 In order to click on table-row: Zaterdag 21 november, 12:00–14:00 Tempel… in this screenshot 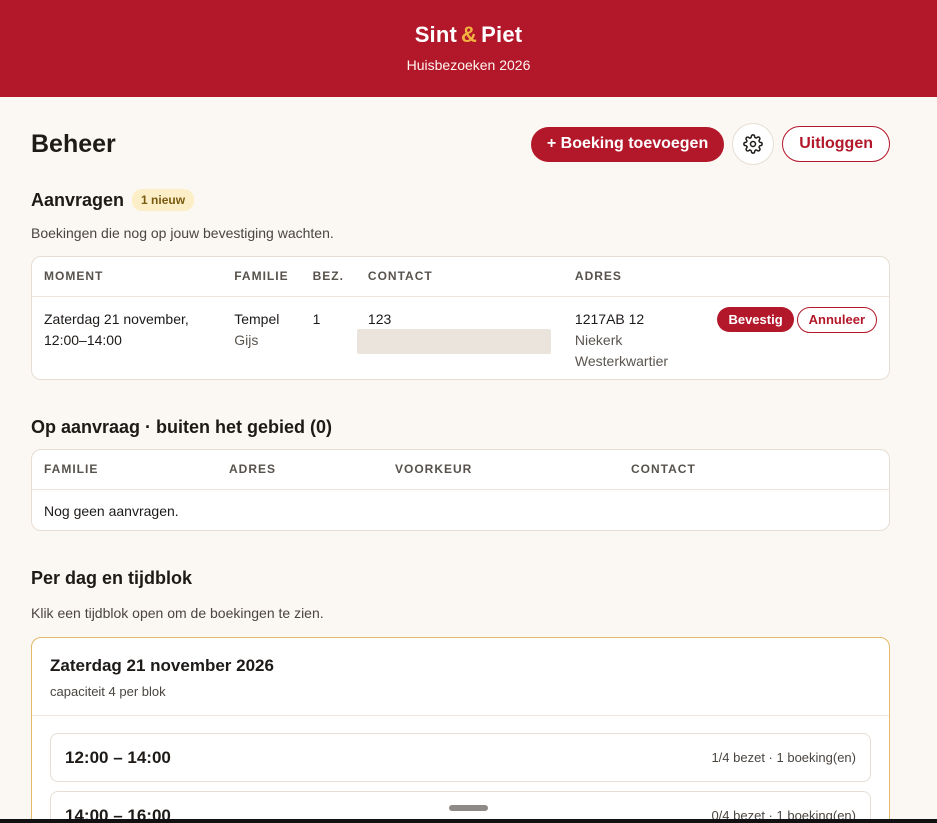, I will do `click(460, 334)`.